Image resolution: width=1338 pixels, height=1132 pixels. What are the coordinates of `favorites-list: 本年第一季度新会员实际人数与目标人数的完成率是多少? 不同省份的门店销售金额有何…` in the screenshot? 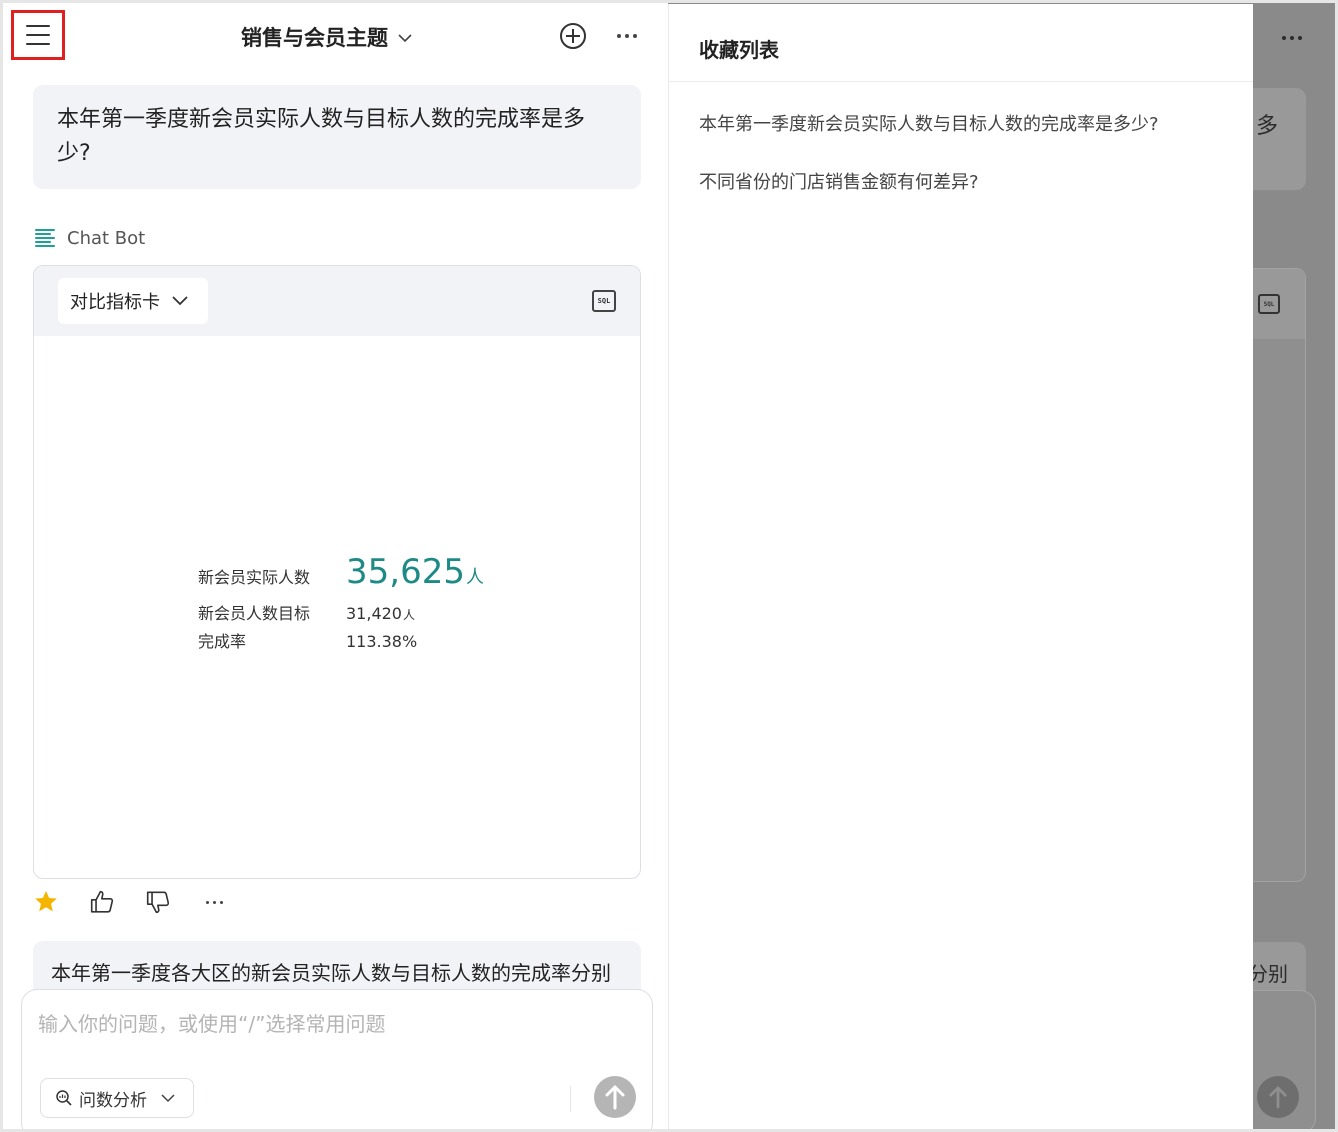 It's located at (961, 154).